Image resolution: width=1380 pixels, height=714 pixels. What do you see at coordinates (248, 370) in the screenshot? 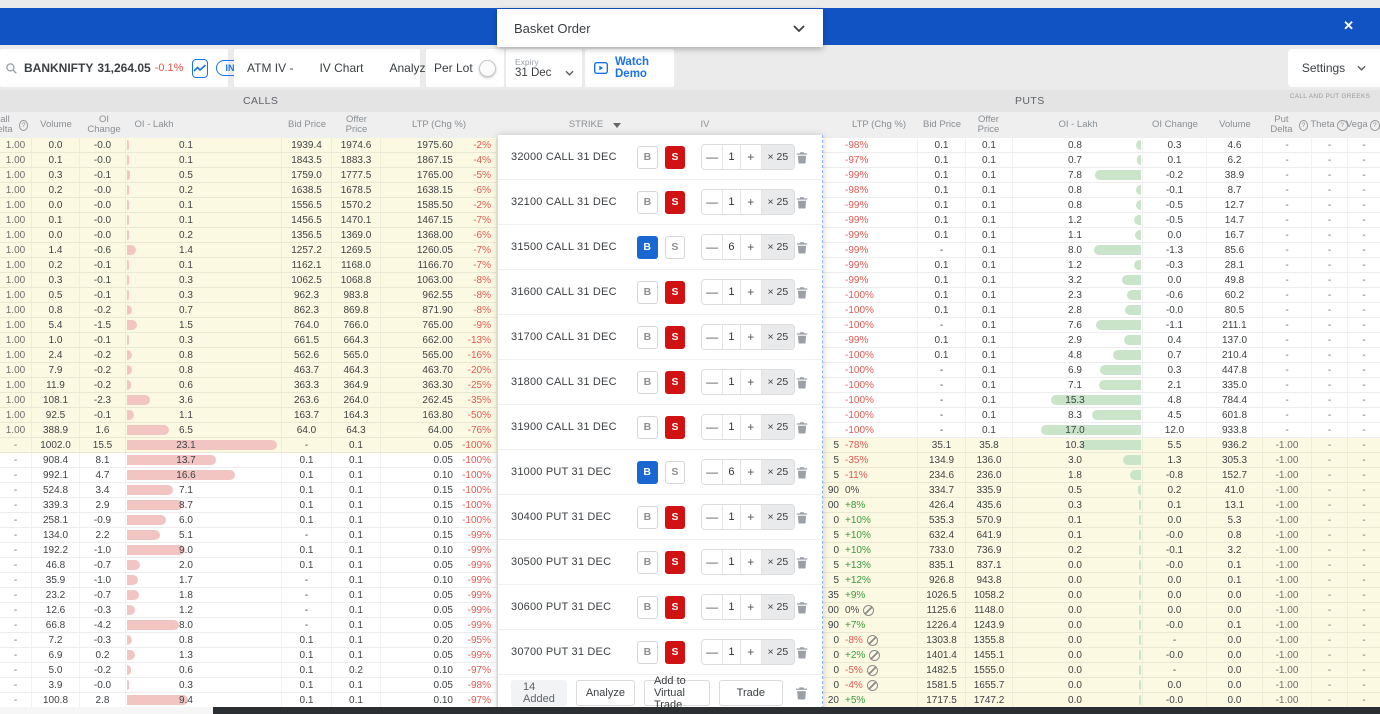
I see `call-row: 1.00 7.9 -0.2 0.8 463.7 464.3 463.70 -20%` at bounding box center [248, 370].